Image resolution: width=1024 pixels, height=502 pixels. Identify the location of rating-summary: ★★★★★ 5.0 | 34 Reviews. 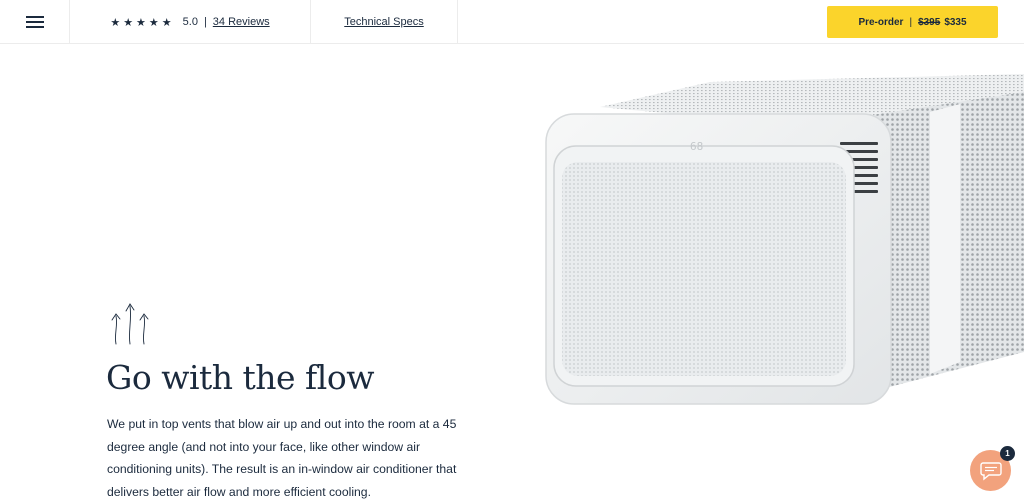
(190, 22).